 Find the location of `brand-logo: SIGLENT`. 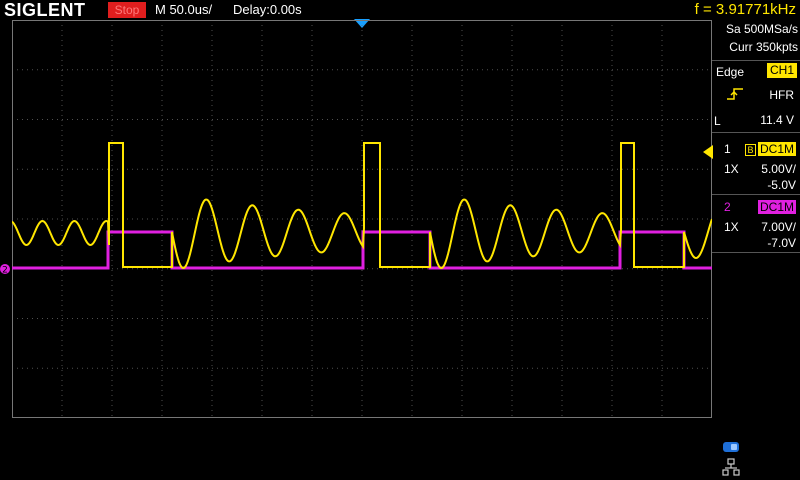

brand-logo: SIGLENT is located at coordinates (45, 10).